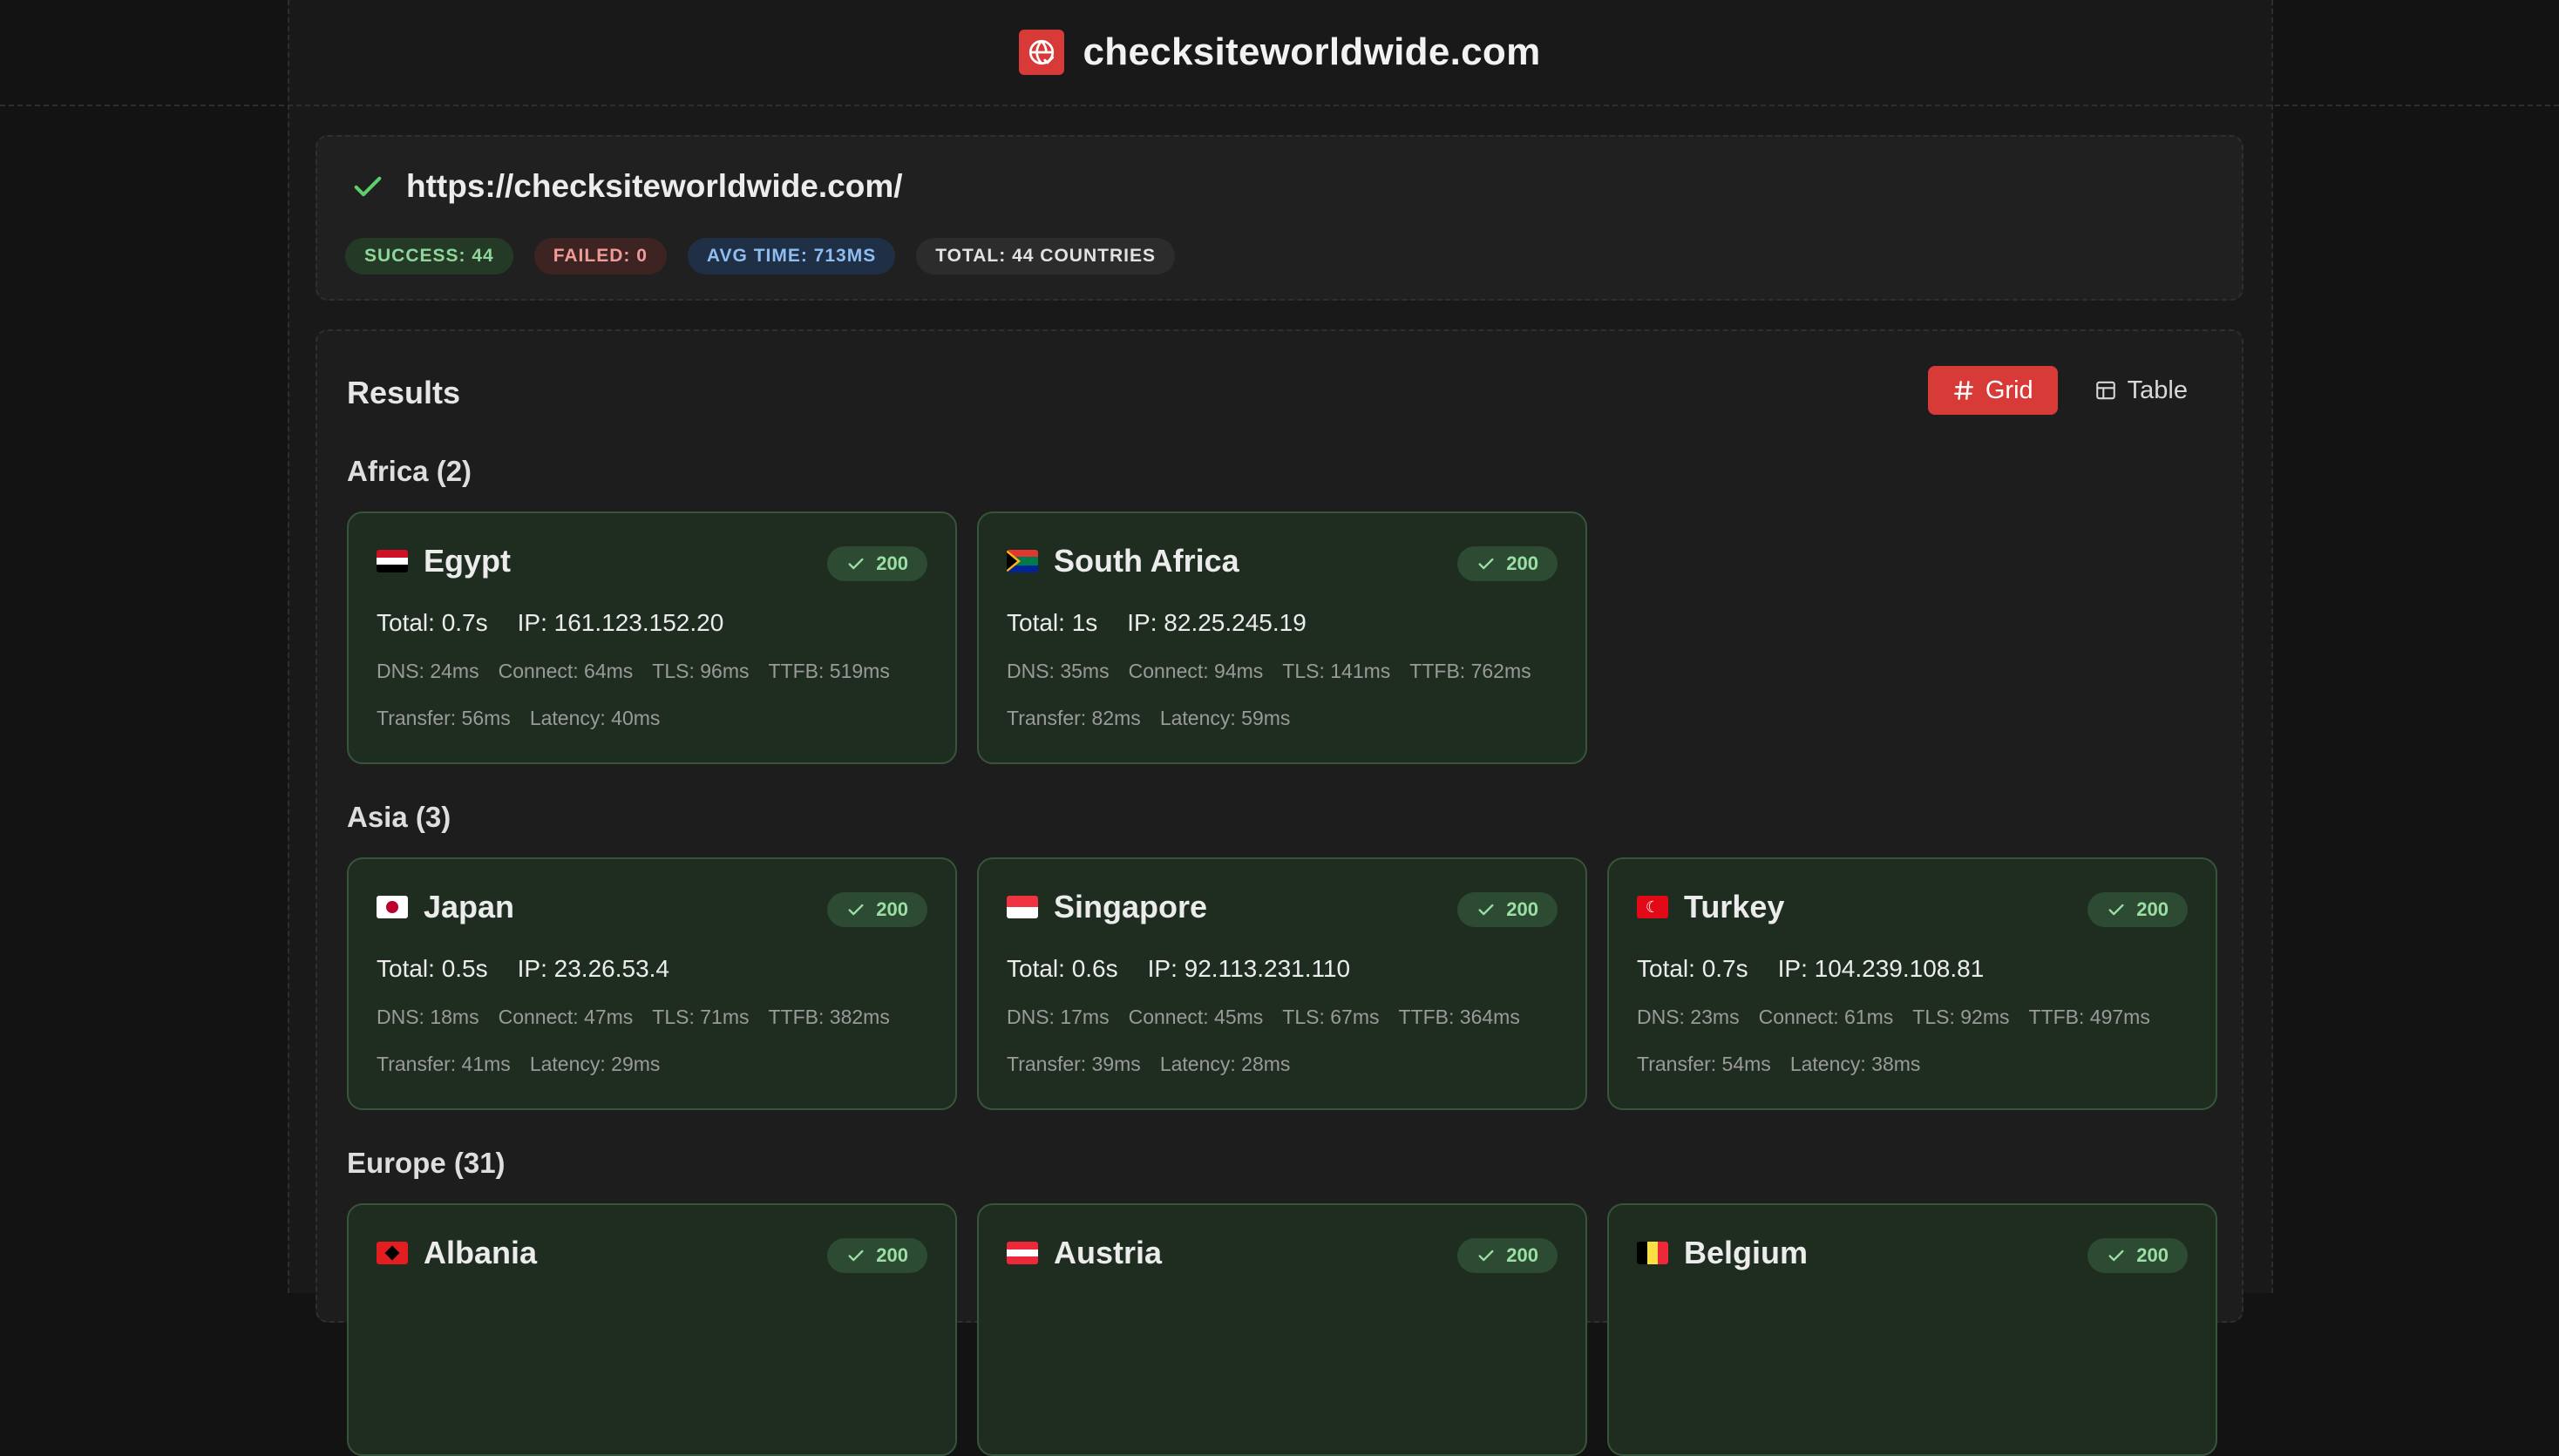 This screenshot has height=1456, width=2559. I want to click on country-card-austria: Austria 200, so click(1282, 1329).